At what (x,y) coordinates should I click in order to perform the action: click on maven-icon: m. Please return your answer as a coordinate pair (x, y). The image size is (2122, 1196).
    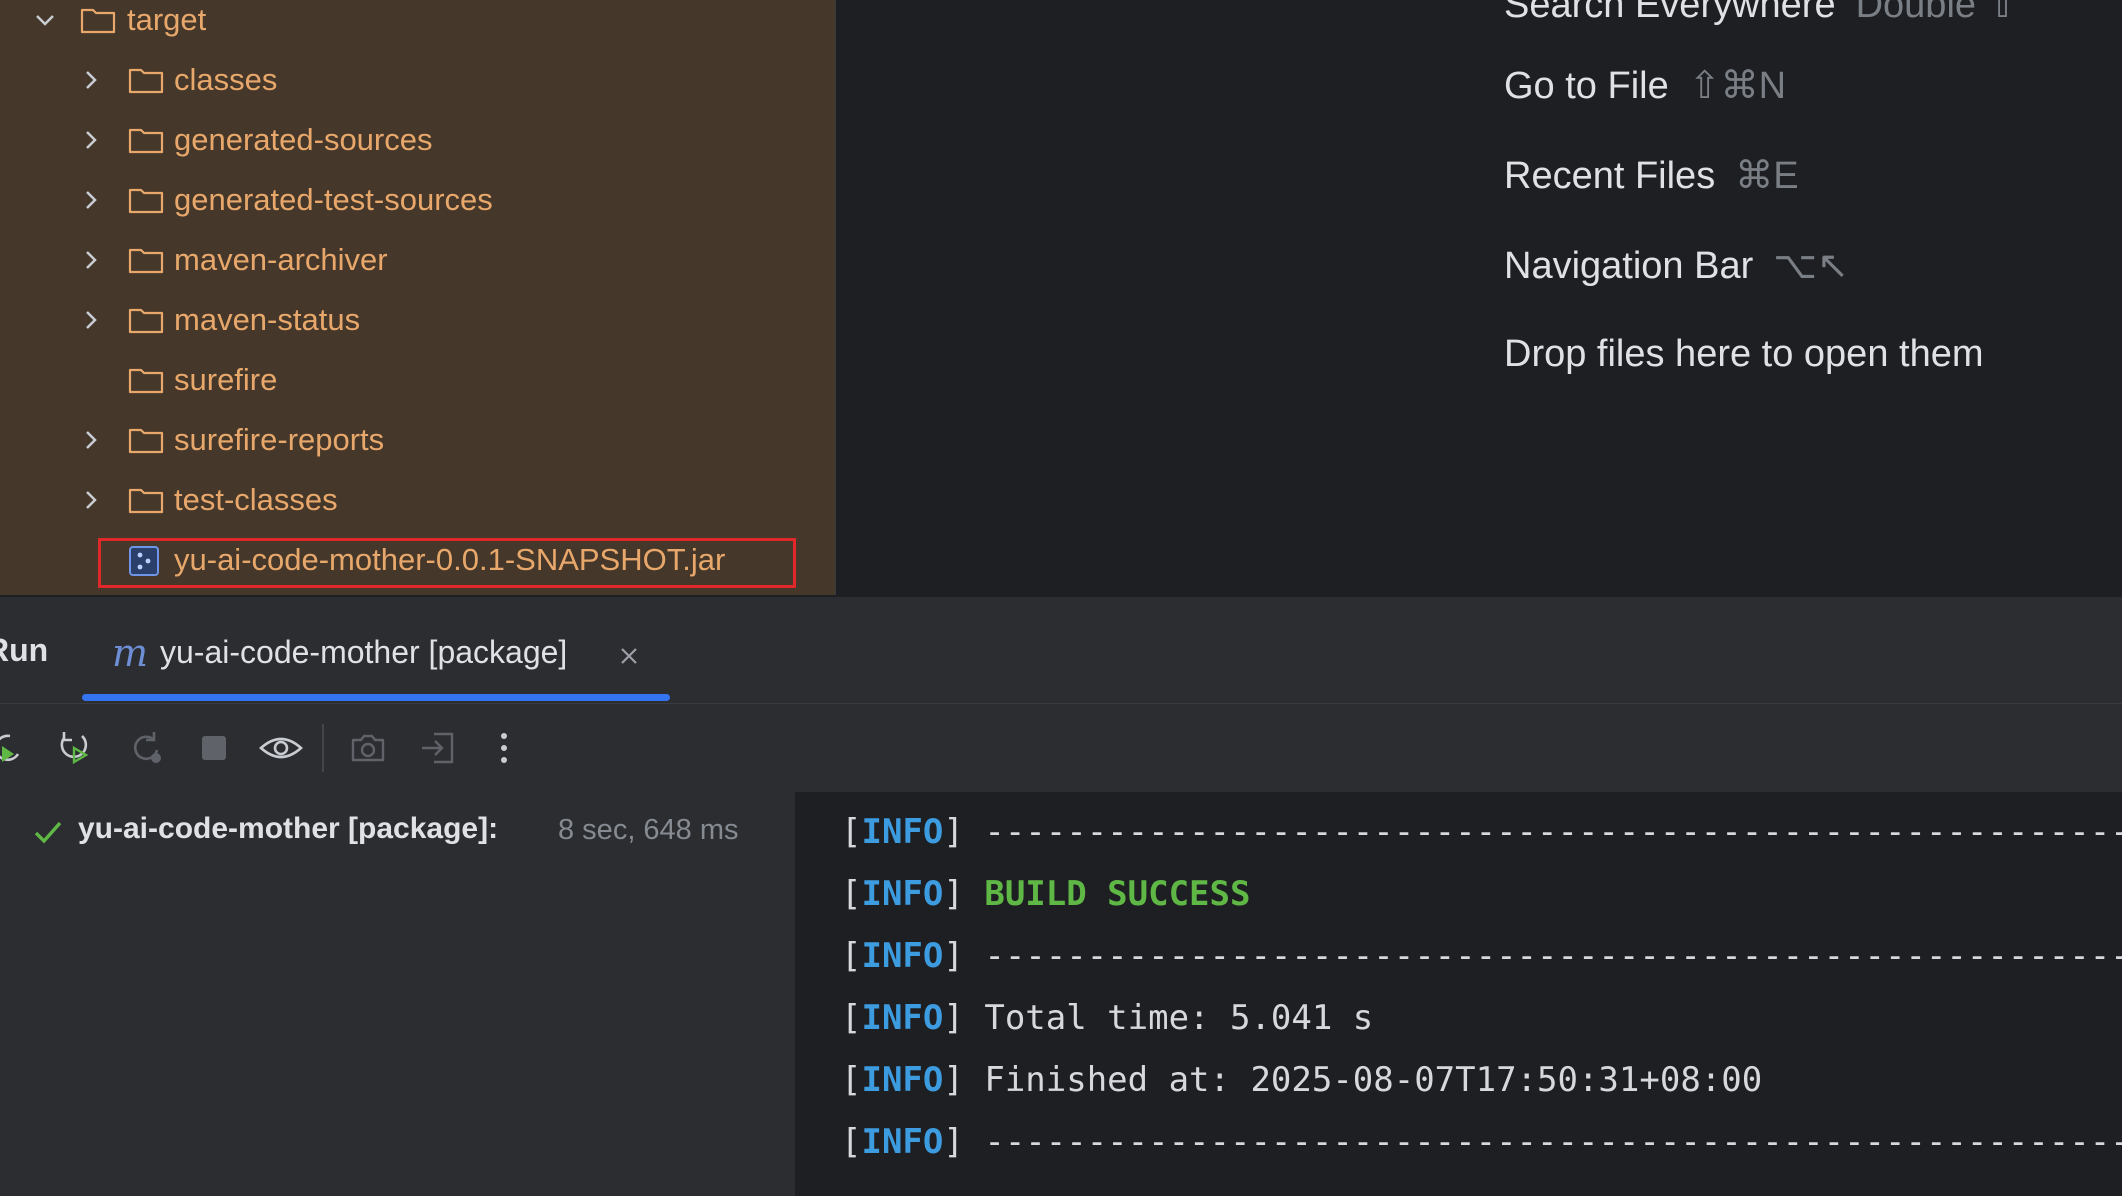
    Looking at the image, I should click on (130, 653).